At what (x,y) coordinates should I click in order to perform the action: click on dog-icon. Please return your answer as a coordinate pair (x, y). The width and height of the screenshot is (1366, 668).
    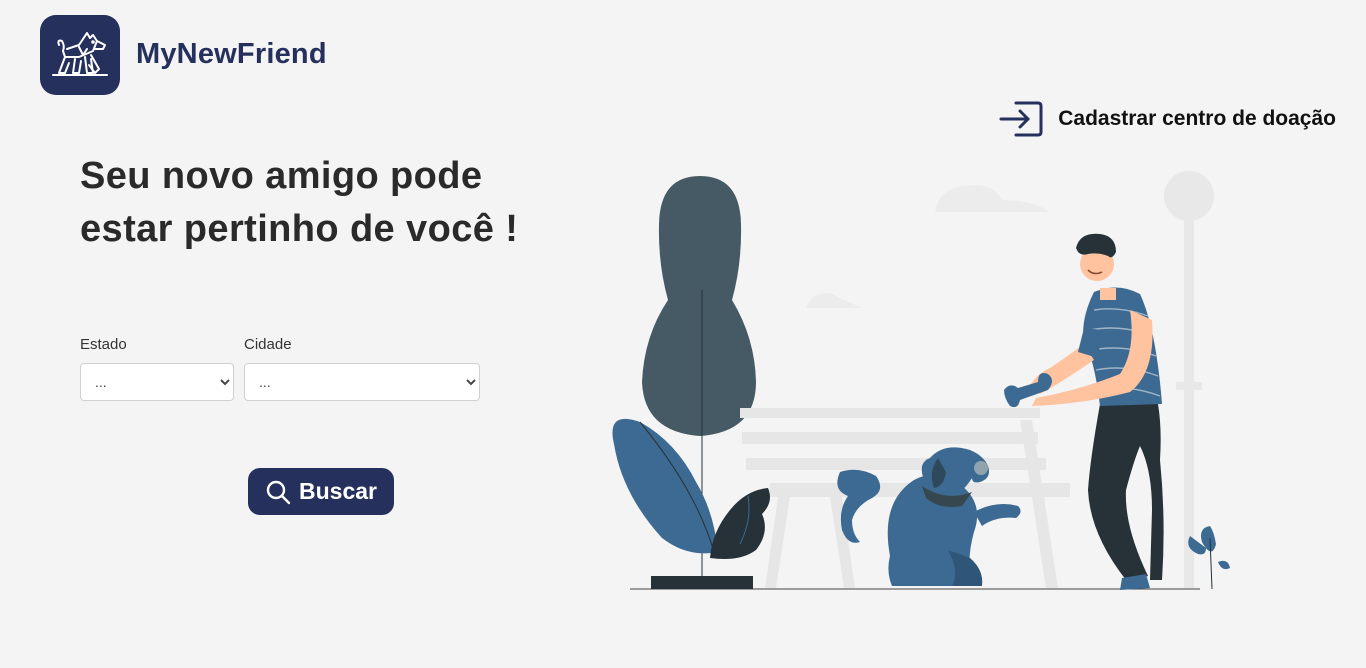
    Looking at the image, I should click on (80, 54).